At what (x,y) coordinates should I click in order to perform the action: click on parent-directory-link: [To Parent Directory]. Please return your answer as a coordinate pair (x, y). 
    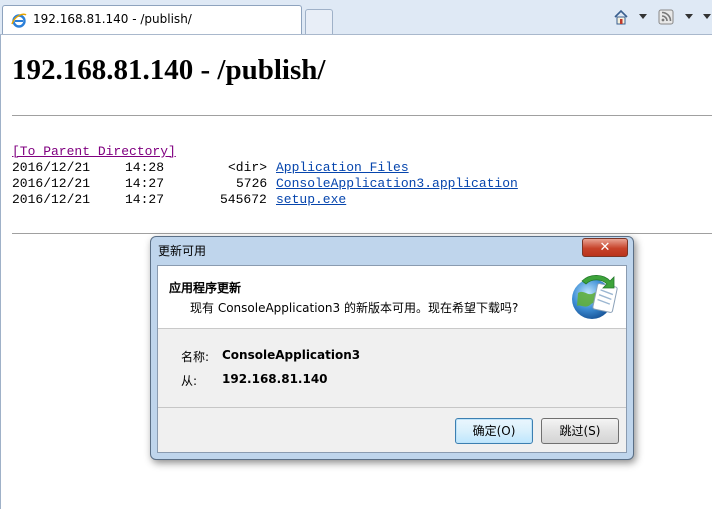
    Looking at the image, I should click on (94, 151).